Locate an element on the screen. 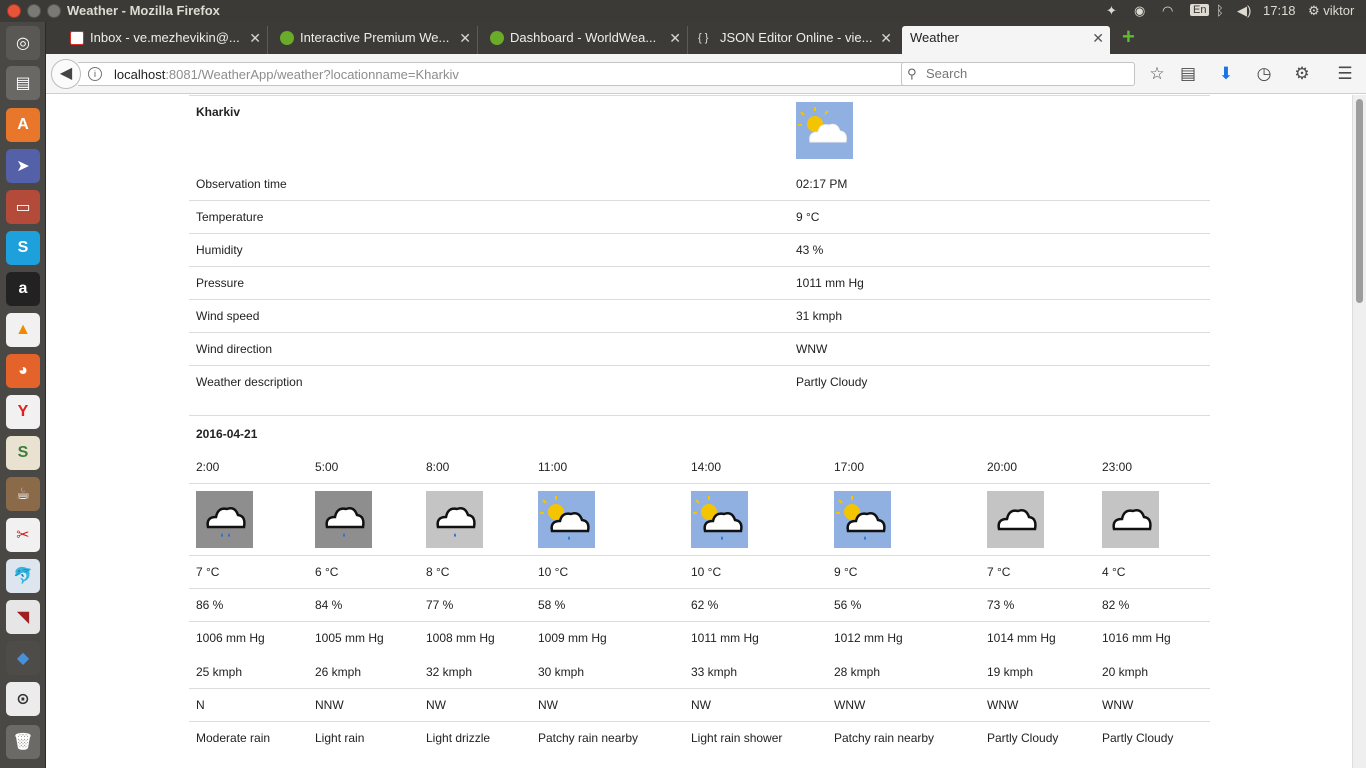 This screenshot has height=768, width=1366. scissors-app-icon: ✂ is located at coordinates (23, 535).